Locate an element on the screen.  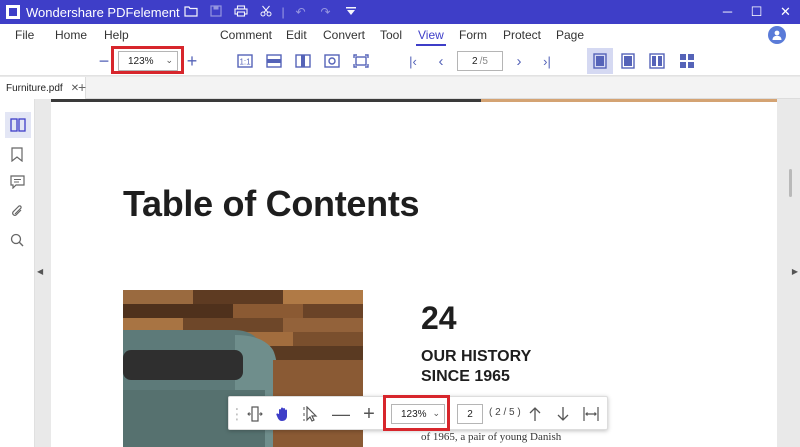
left-sidebar is located at coordinates (17, 273).